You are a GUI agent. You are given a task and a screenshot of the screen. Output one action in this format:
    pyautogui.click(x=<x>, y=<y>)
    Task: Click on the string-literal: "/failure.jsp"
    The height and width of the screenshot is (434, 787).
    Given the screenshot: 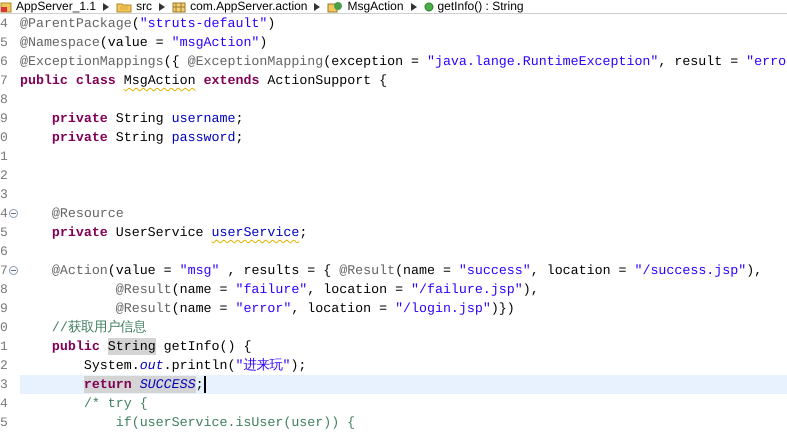 What is the action you would take?
    pyautogui.click(x=467, y=289)
    